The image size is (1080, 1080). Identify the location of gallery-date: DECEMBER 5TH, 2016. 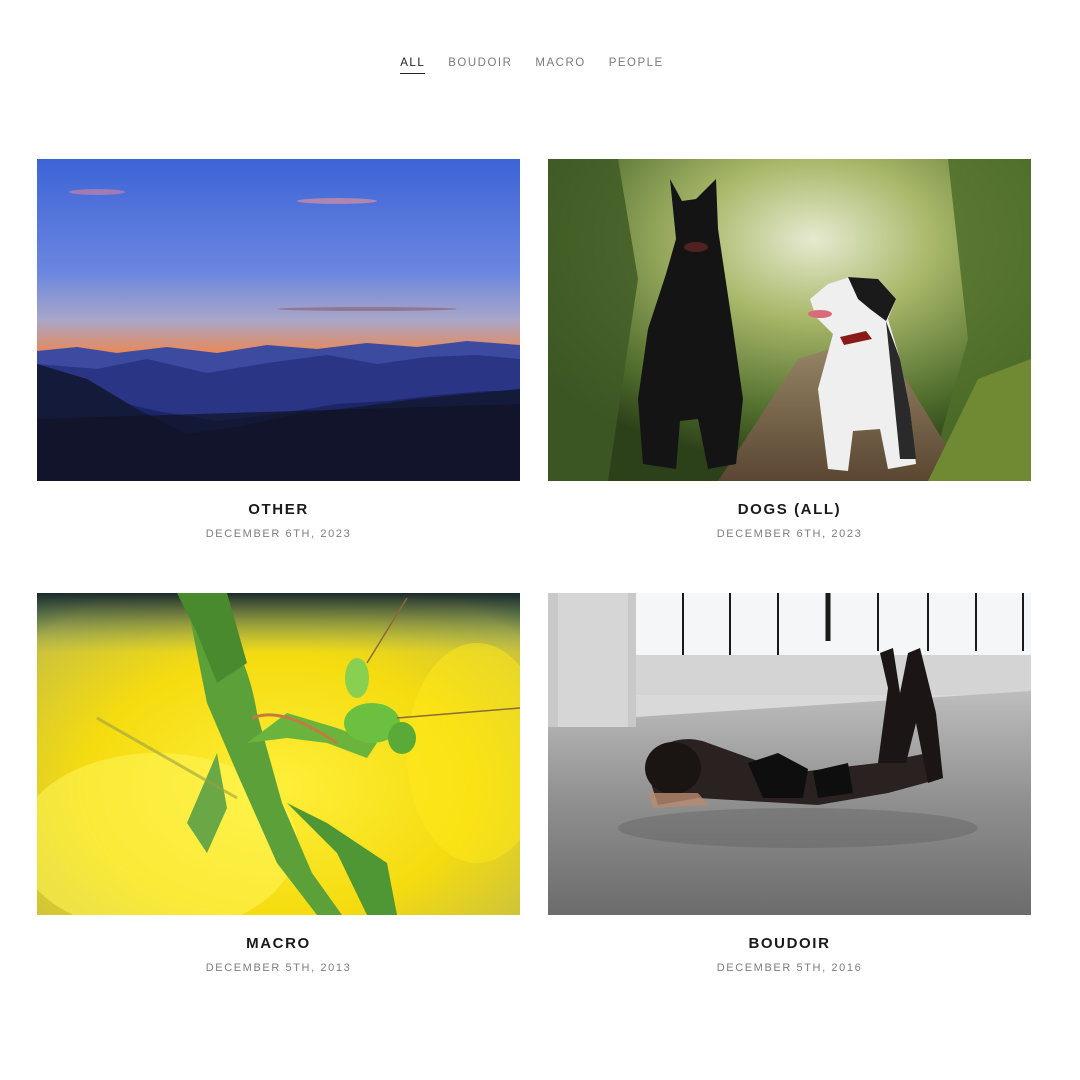
(789, 968).